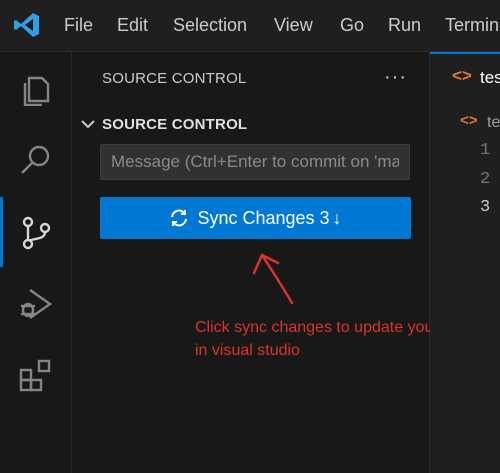  I want to click on tab-label: tes, so click(490, 77).